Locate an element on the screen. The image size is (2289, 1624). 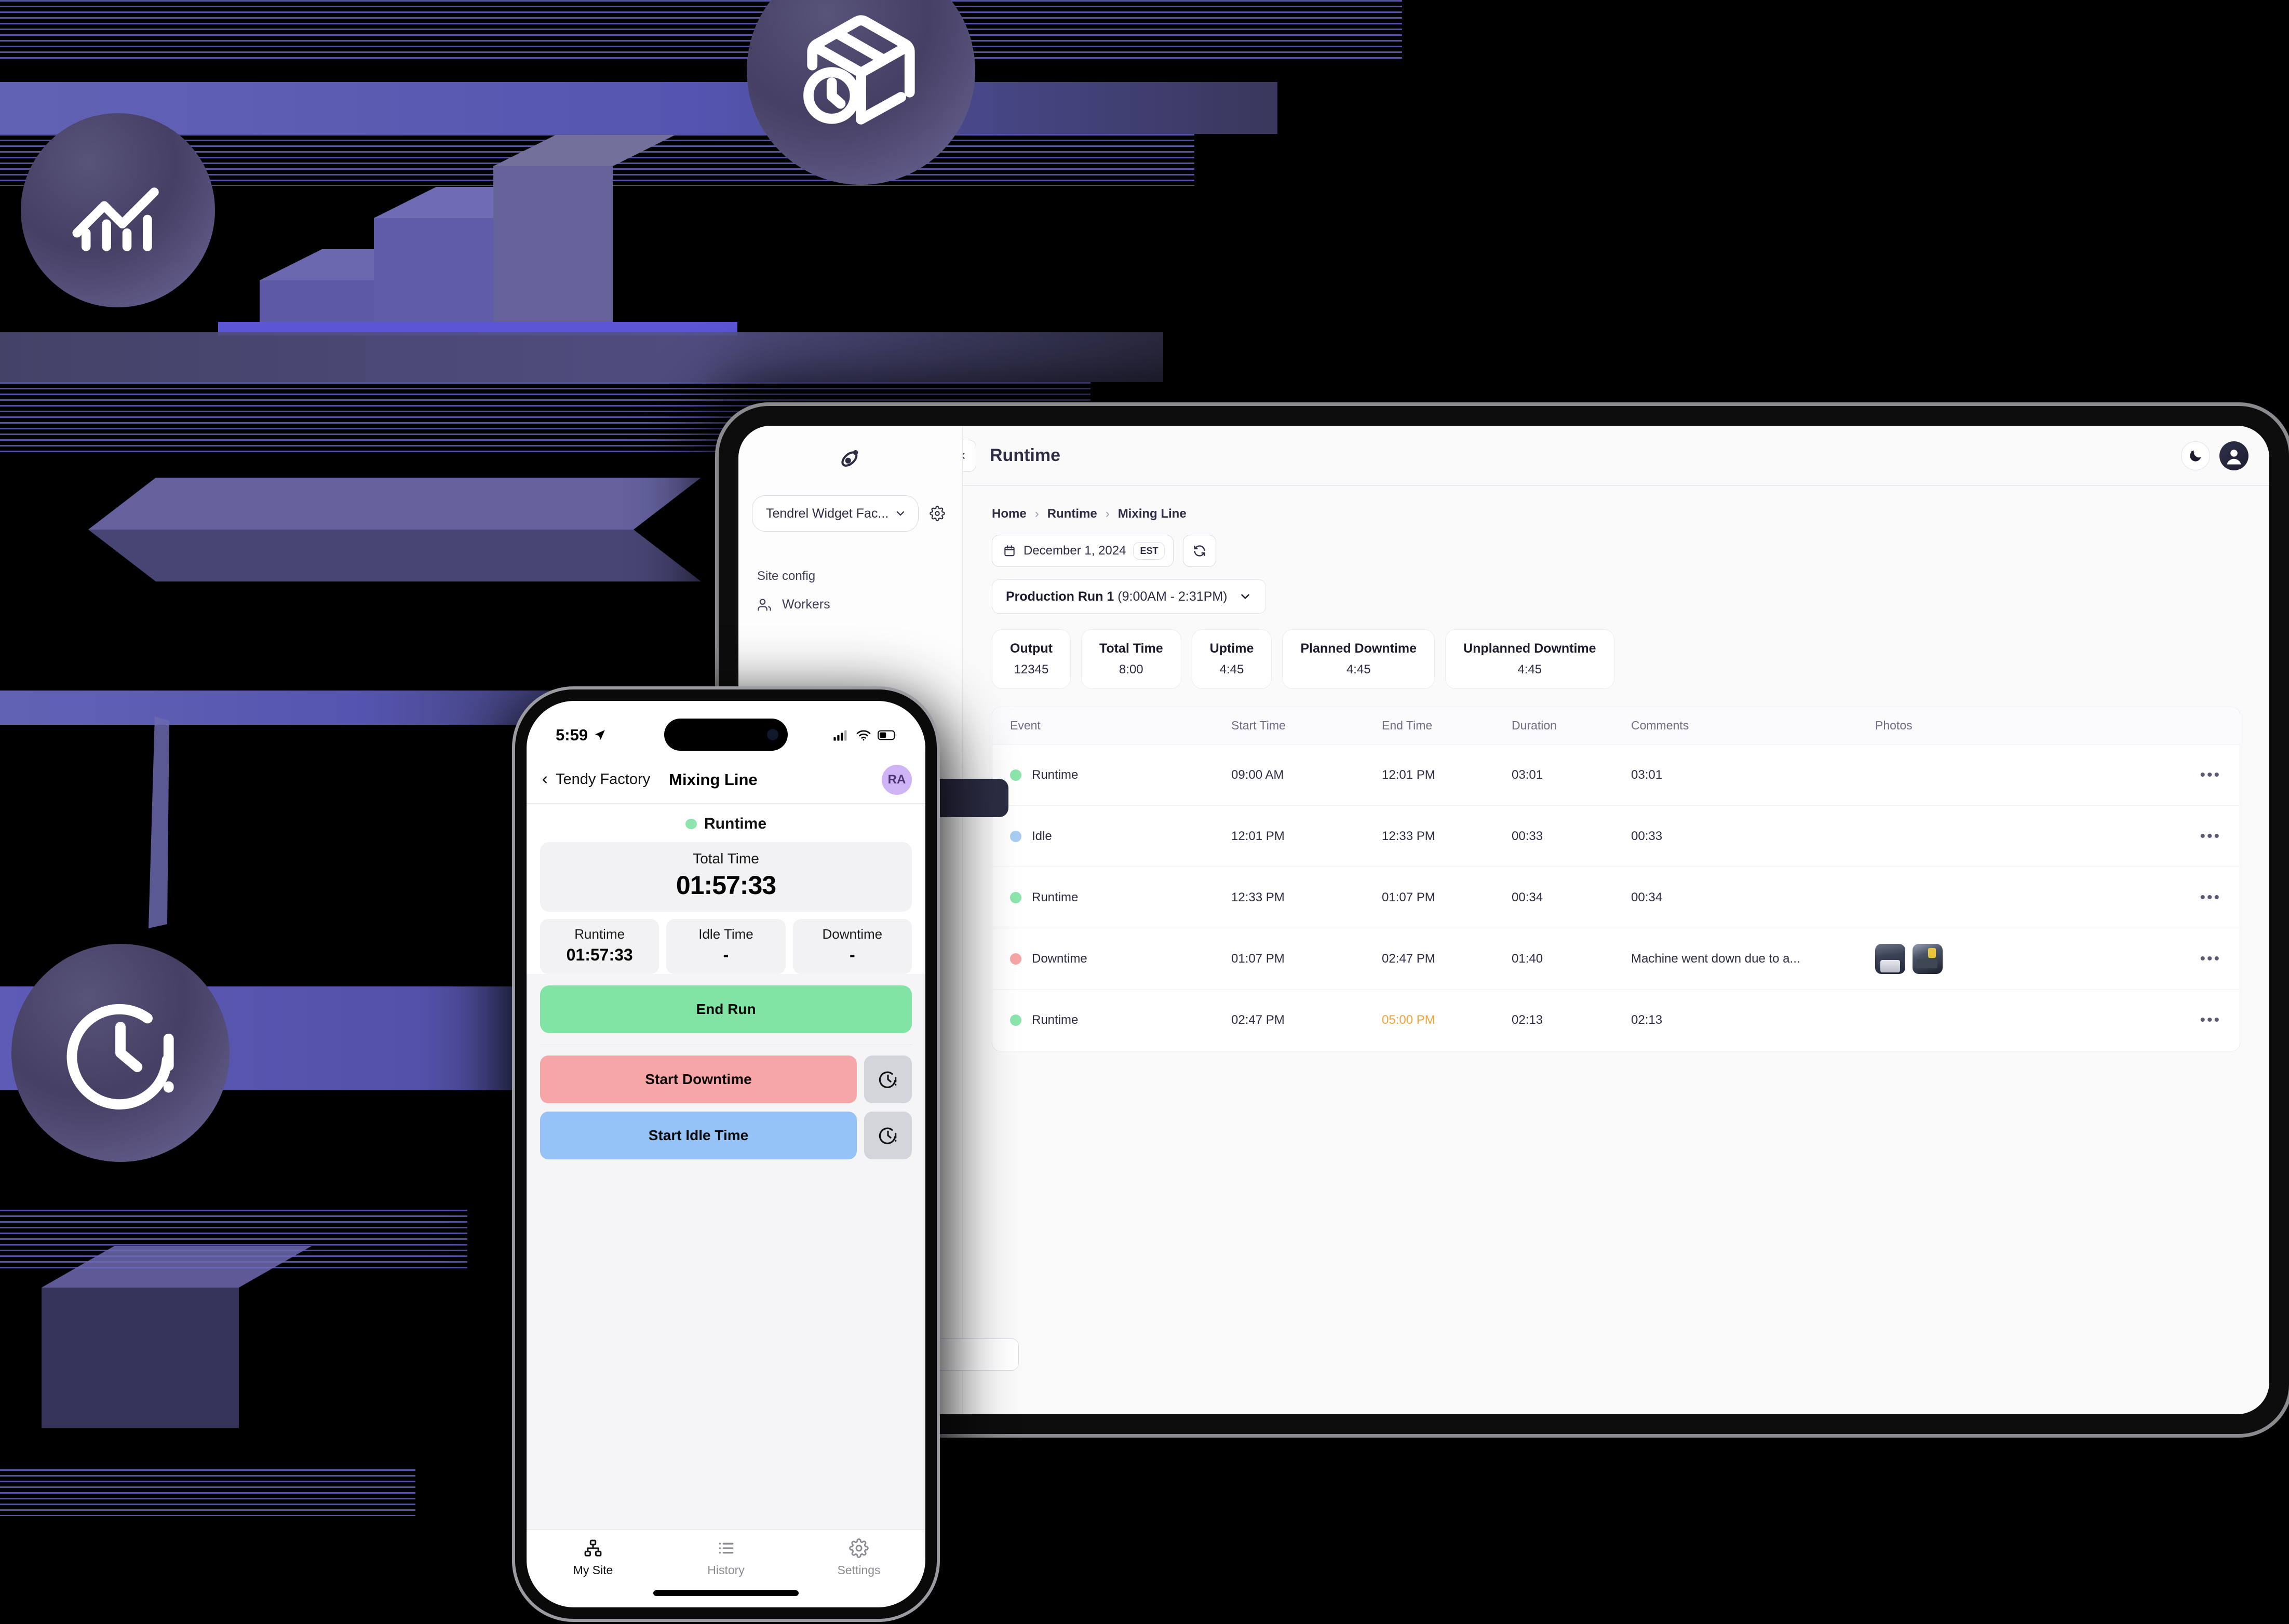
idle-history-button is located at coordinates (888, 1135).